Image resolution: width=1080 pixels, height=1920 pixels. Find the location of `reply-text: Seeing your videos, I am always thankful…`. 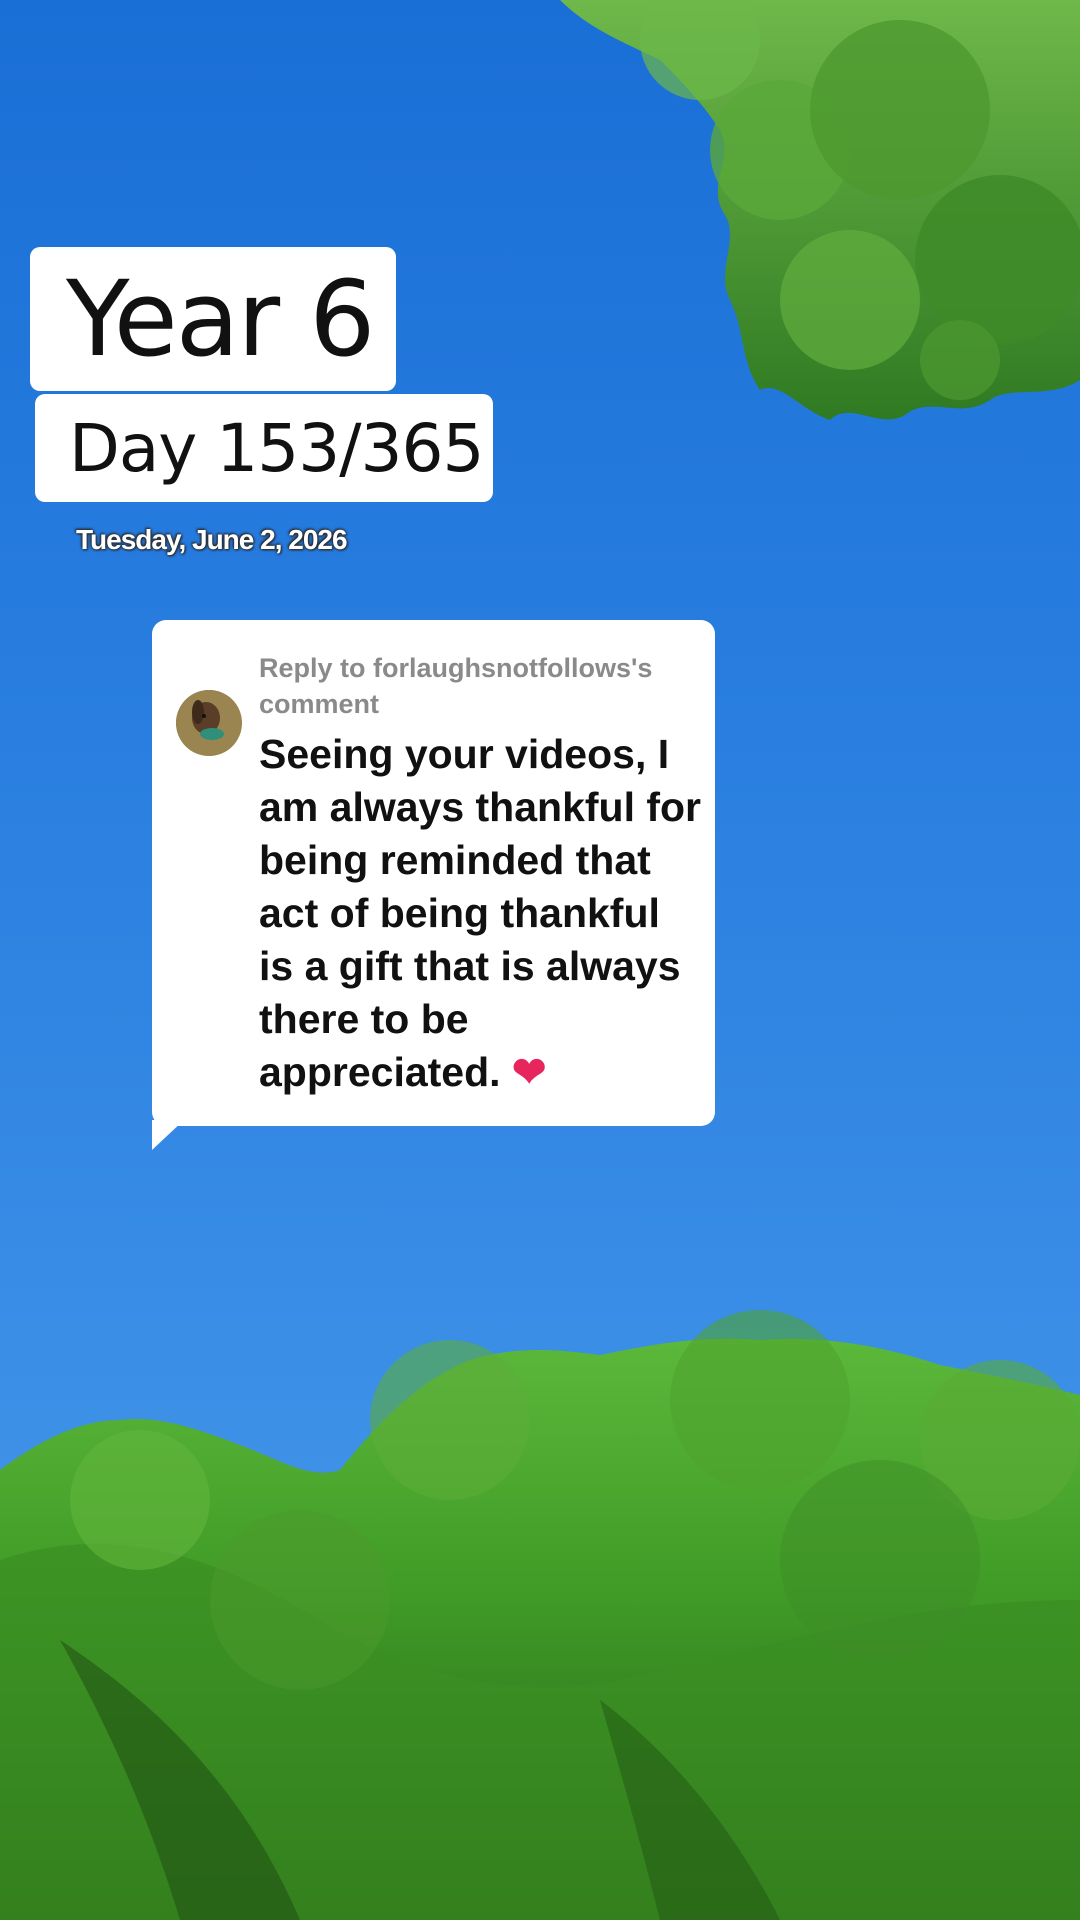

reply-text: Seeing your videos, I am always thankful… is located at coordinates (480, 913).